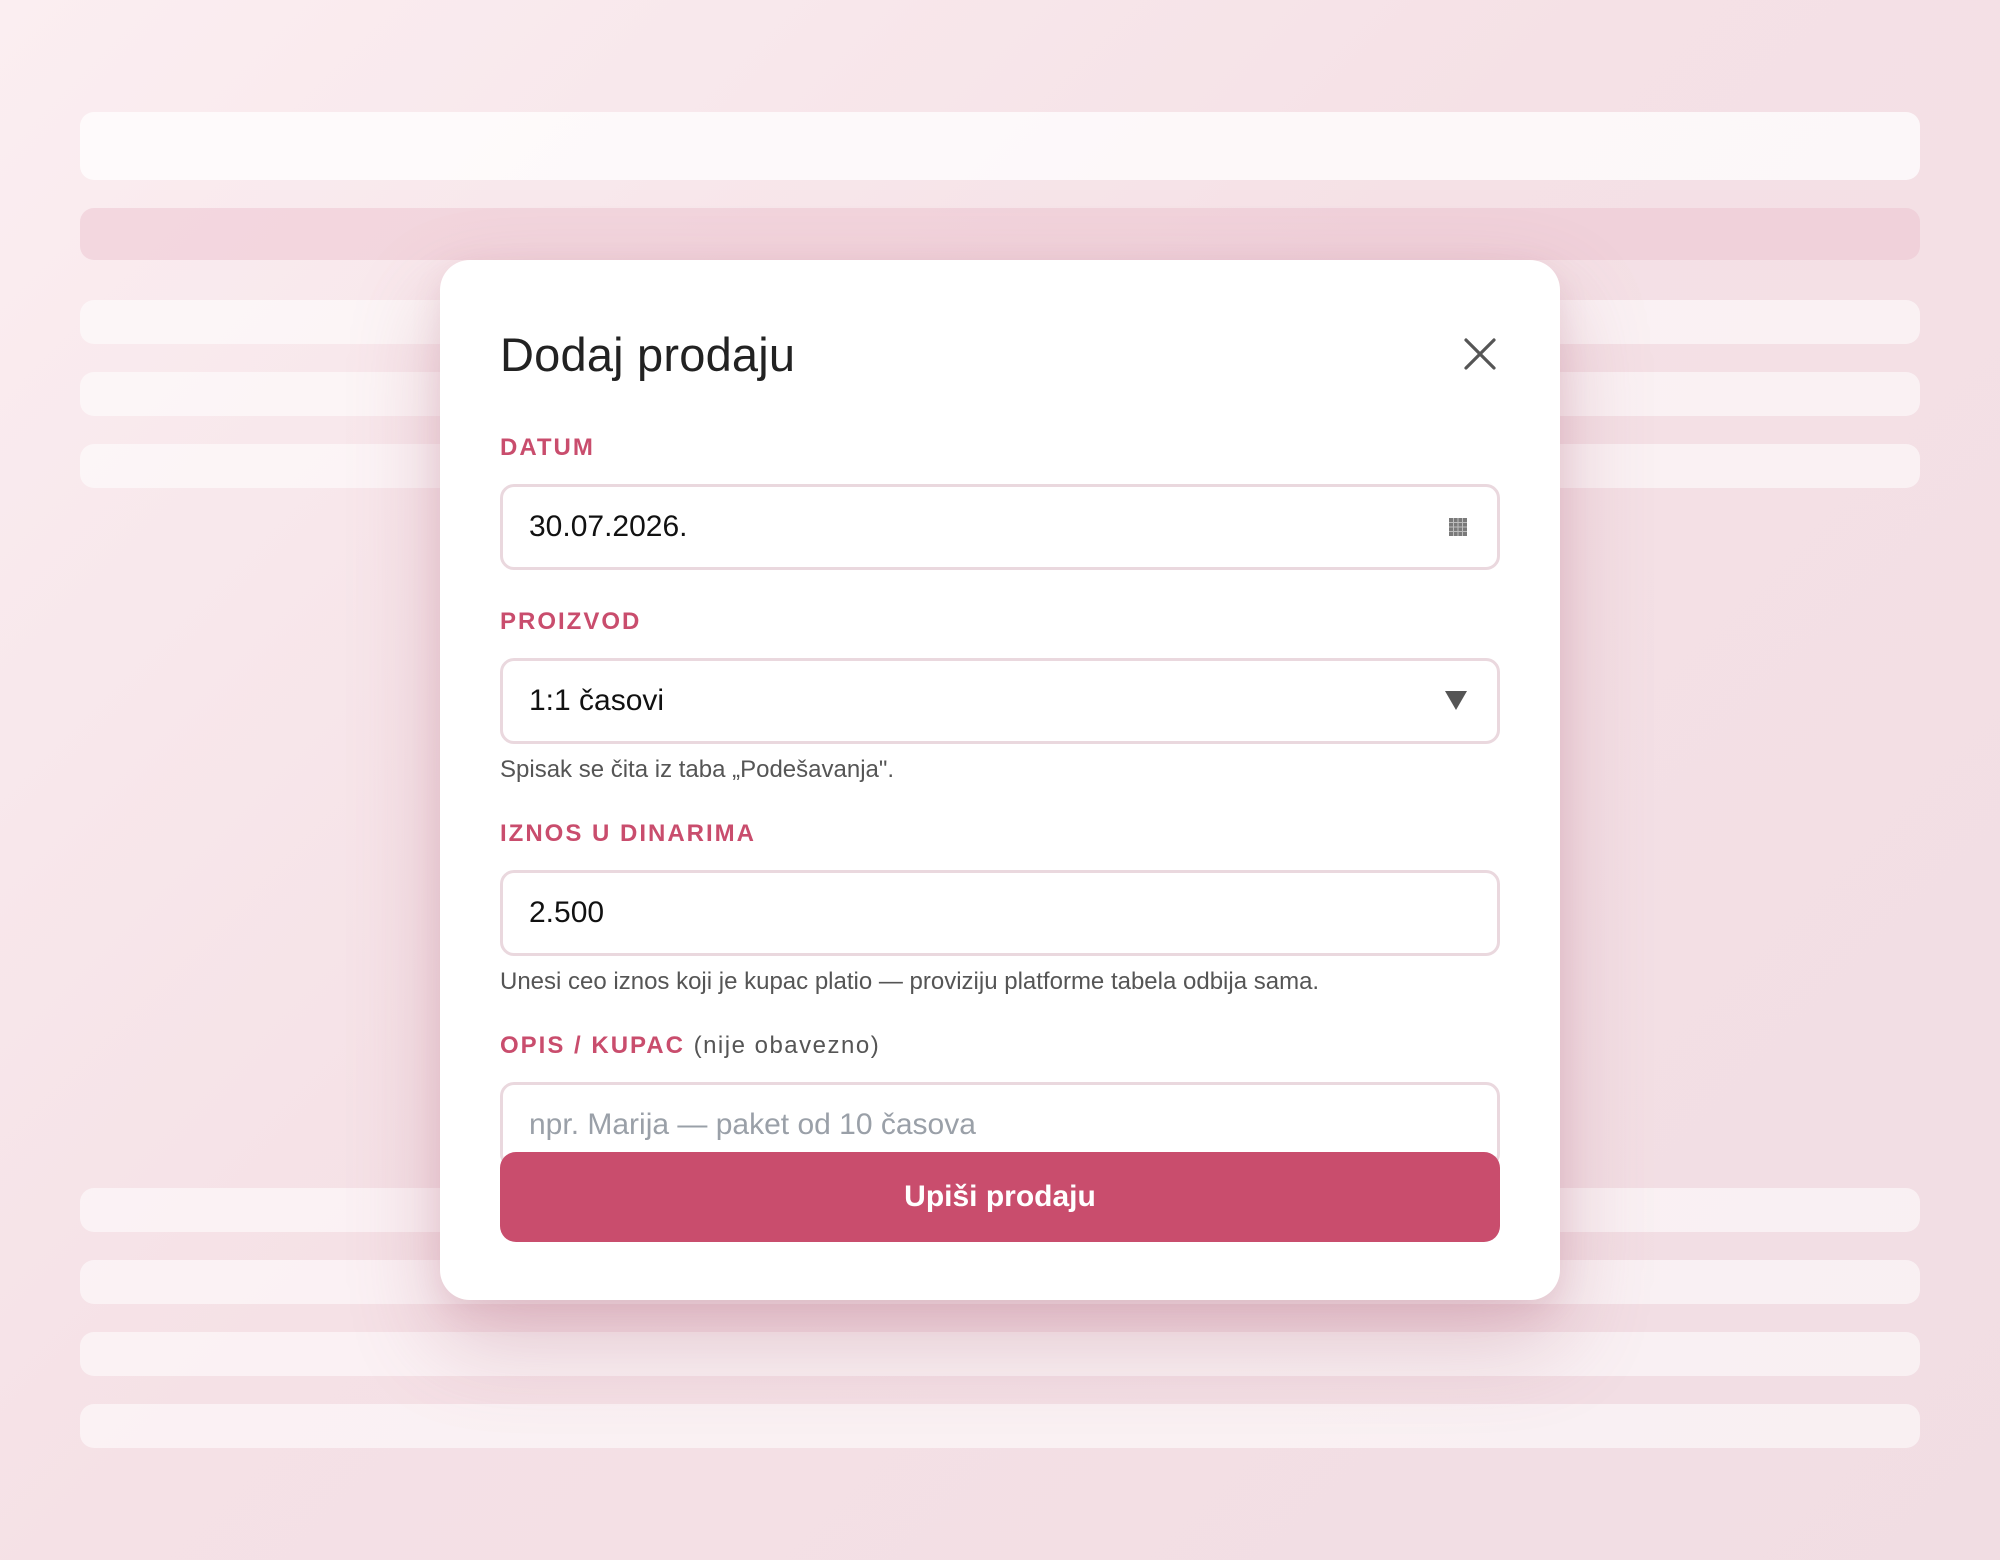 The width and height of the screenshot is (2000, 1560). I want to click on close-button, so click(1480, 354).